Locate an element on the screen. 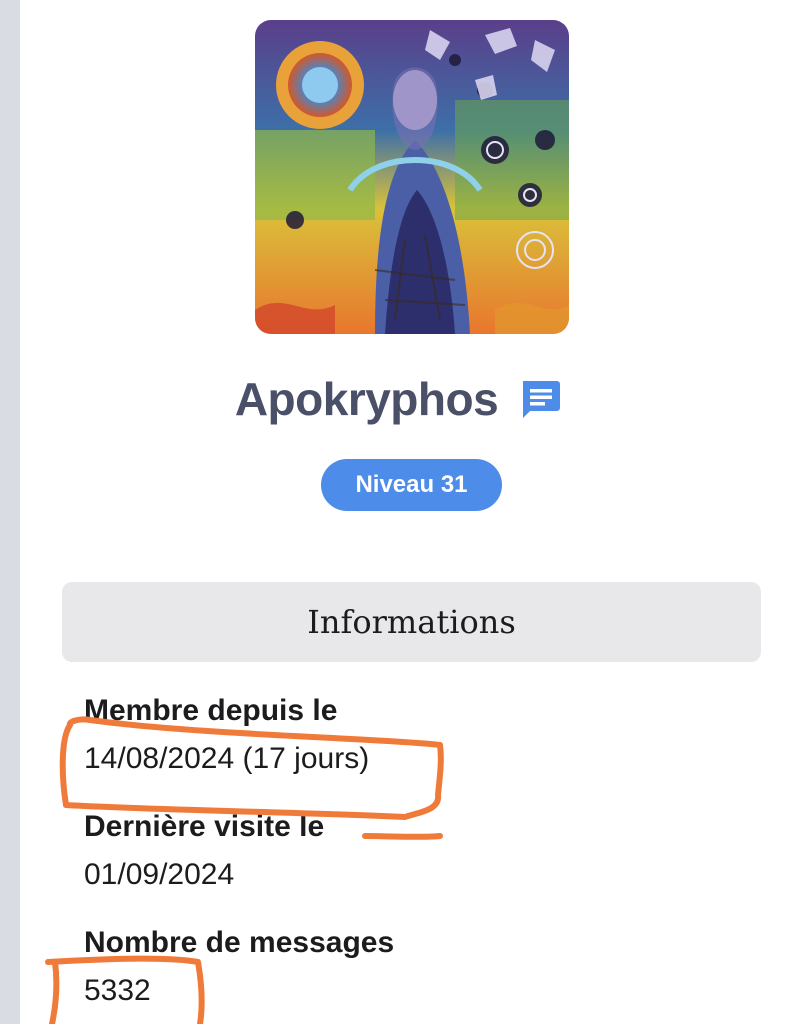  member-since-label: Membre depuis le is located at coordinates (211, 710).